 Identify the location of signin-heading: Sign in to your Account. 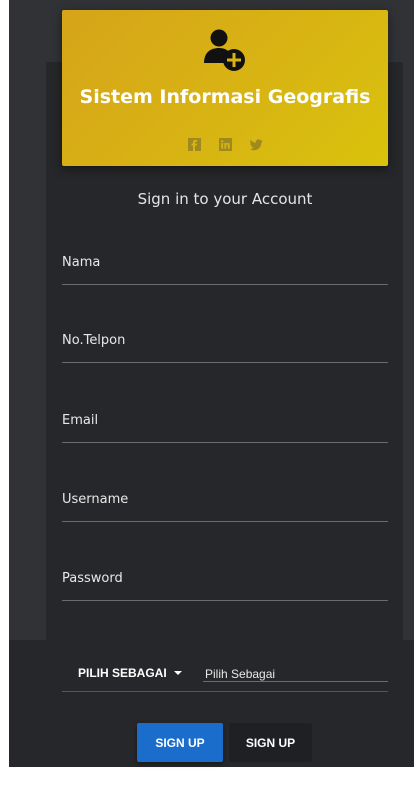
(225, 199).